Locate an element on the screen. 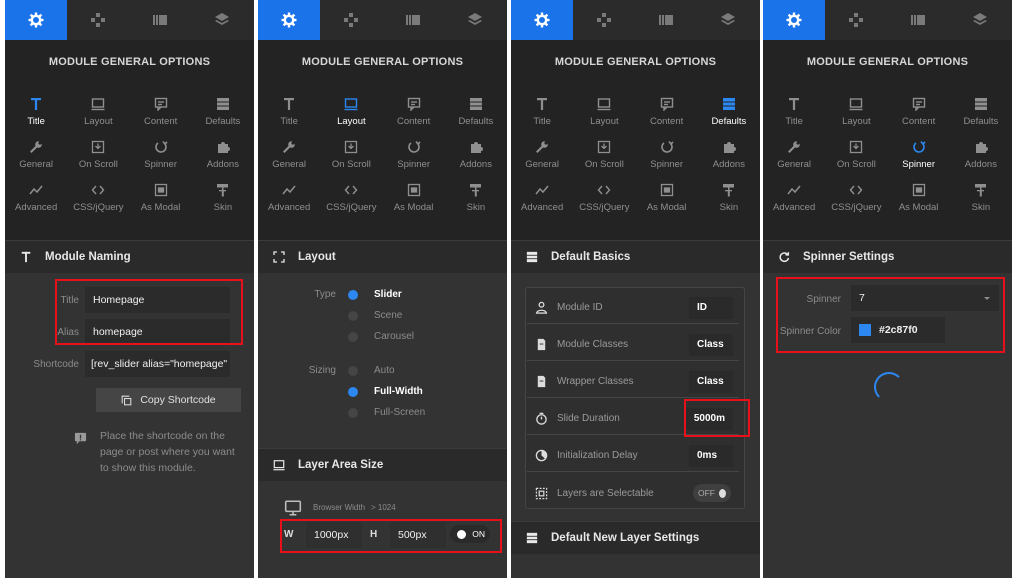 The image size is (1024, 585). category-label: On Scroll is located at coordinates (351, 164).